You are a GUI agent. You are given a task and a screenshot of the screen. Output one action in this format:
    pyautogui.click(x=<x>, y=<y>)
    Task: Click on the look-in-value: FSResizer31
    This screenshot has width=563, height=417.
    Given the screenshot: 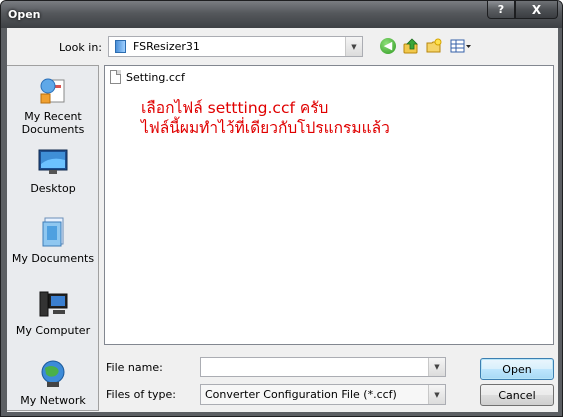 What is the action you would take?
    pyautogui.click(x=166, y=46)
    